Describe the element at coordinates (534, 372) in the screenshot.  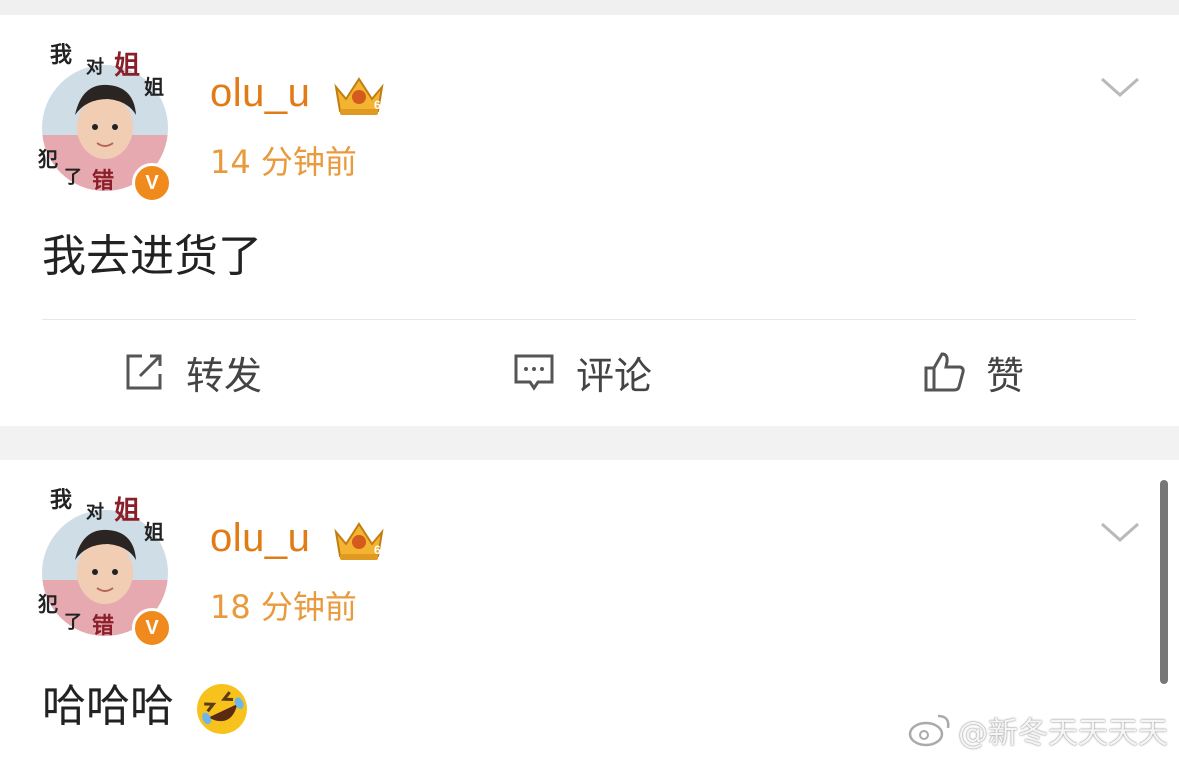
I see `comment-icon` at that location.